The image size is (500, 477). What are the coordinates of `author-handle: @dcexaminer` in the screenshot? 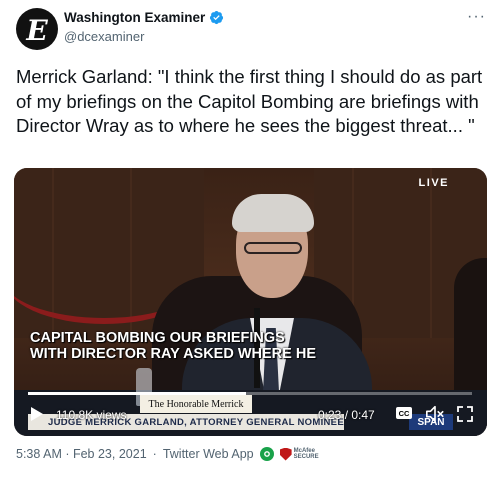 It's located at (144, 36).